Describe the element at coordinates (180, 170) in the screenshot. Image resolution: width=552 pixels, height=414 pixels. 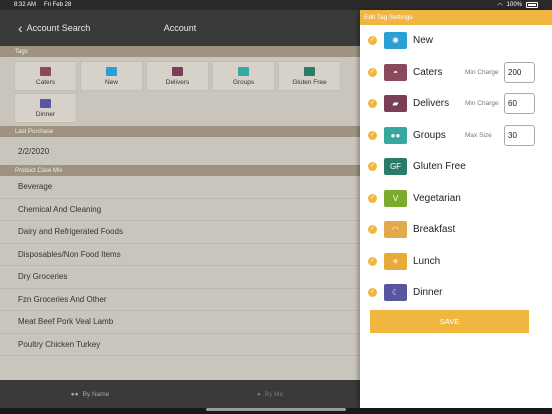
I see `section-header-case-mix: Product Case Mix` at that location.